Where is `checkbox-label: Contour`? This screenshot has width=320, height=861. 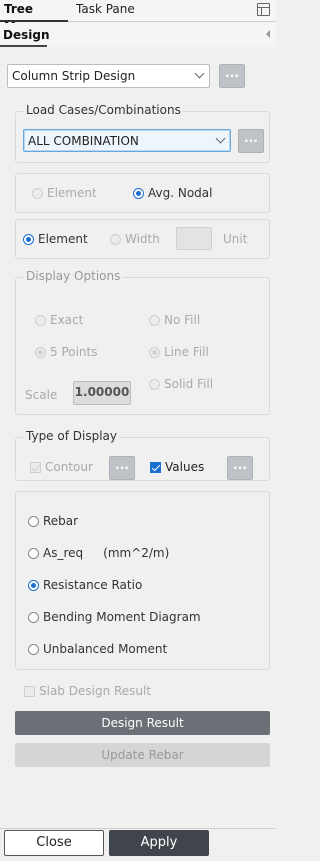
checkbox-label: Contour is located at coordinates (69, 467).